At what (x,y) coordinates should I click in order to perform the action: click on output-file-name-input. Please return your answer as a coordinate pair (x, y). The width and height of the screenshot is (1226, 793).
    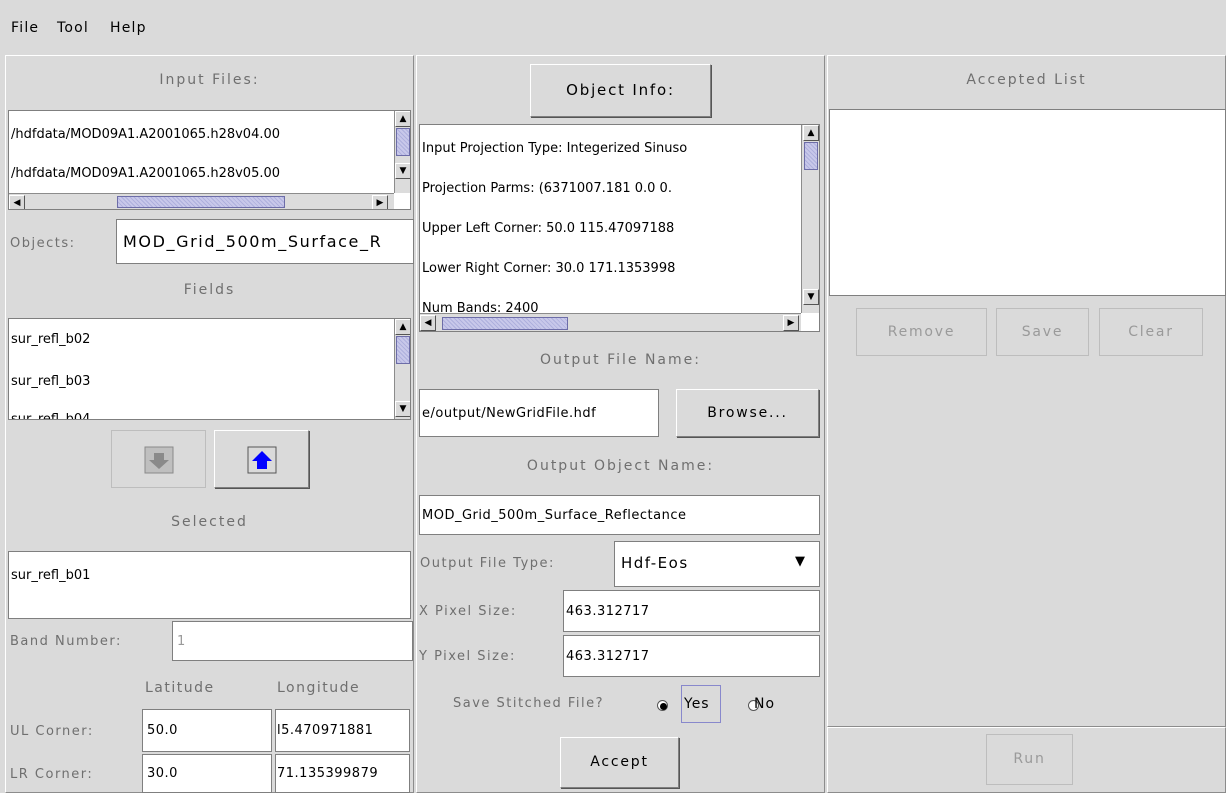
    Looking at the image, I should click on (539, 413).